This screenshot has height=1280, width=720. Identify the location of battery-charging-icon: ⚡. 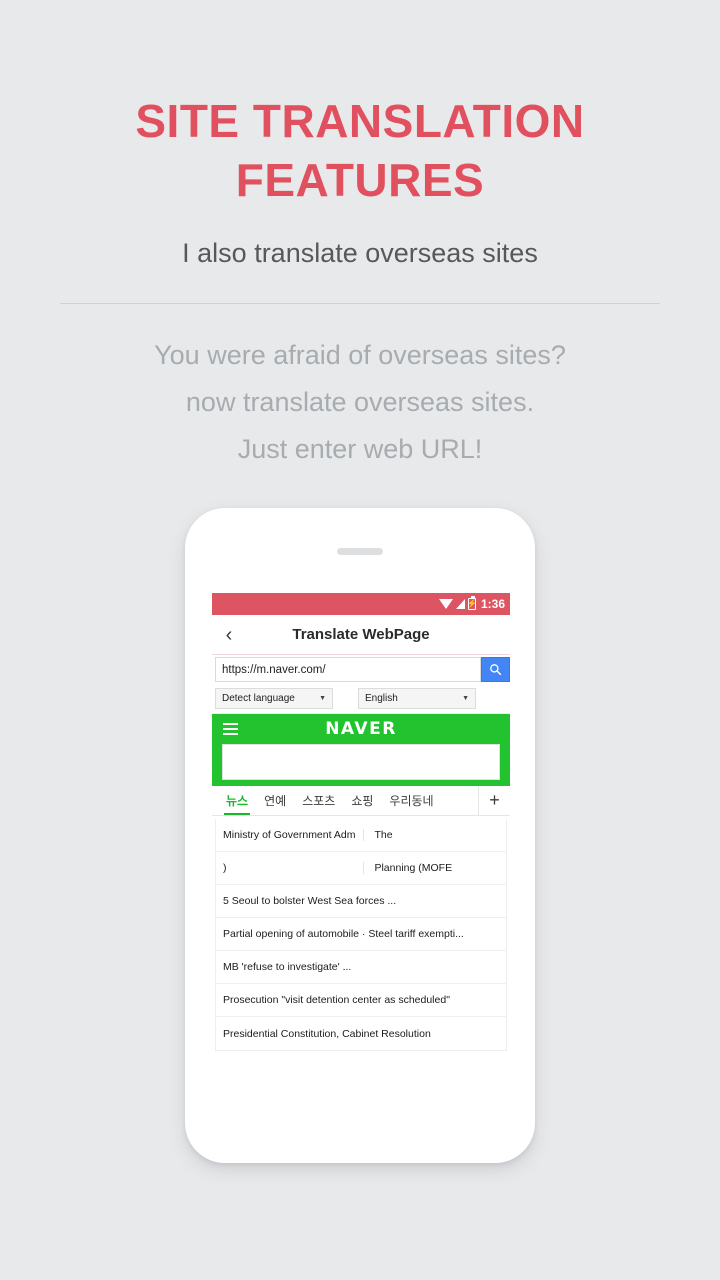
(471, 603).